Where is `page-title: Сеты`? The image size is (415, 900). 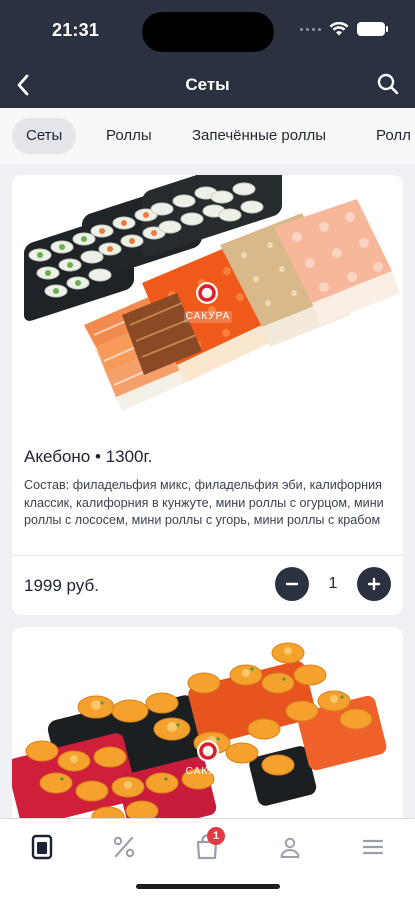 page-title: Сеты is located at coordinates (207, 84).